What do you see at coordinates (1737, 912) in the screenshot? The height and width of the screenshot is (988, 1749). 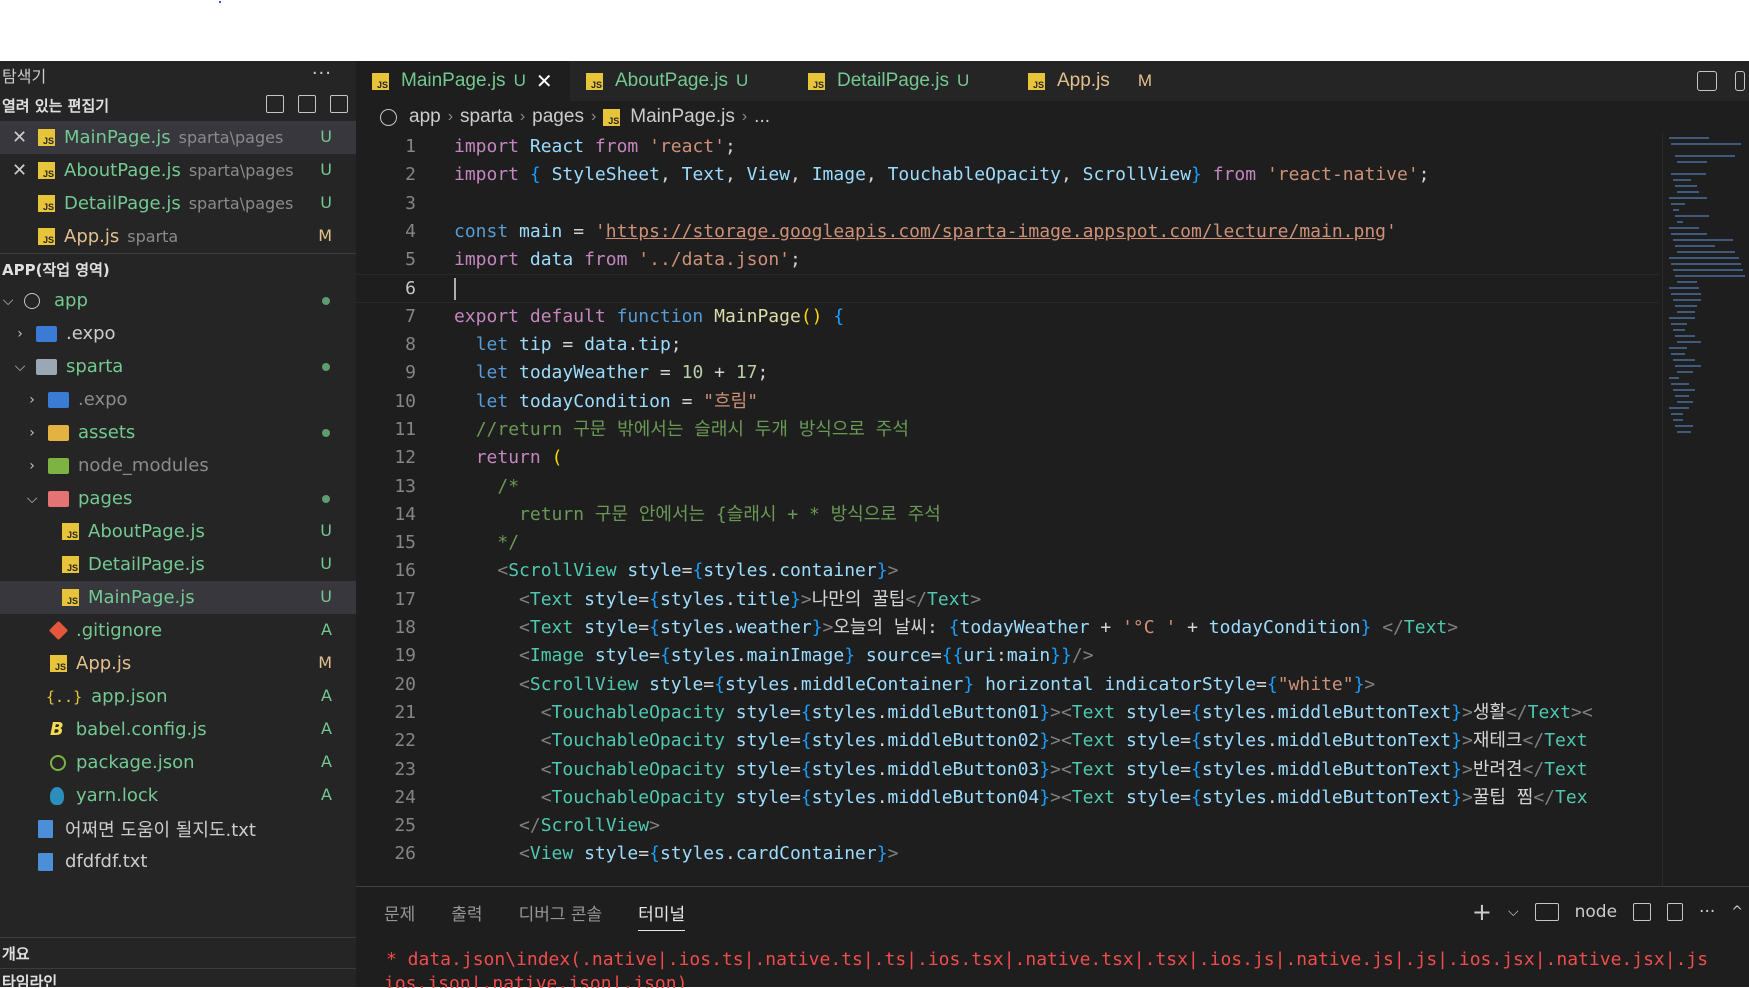 I see `chevron-up-icon: ^` at bounding box center [1737, 912].